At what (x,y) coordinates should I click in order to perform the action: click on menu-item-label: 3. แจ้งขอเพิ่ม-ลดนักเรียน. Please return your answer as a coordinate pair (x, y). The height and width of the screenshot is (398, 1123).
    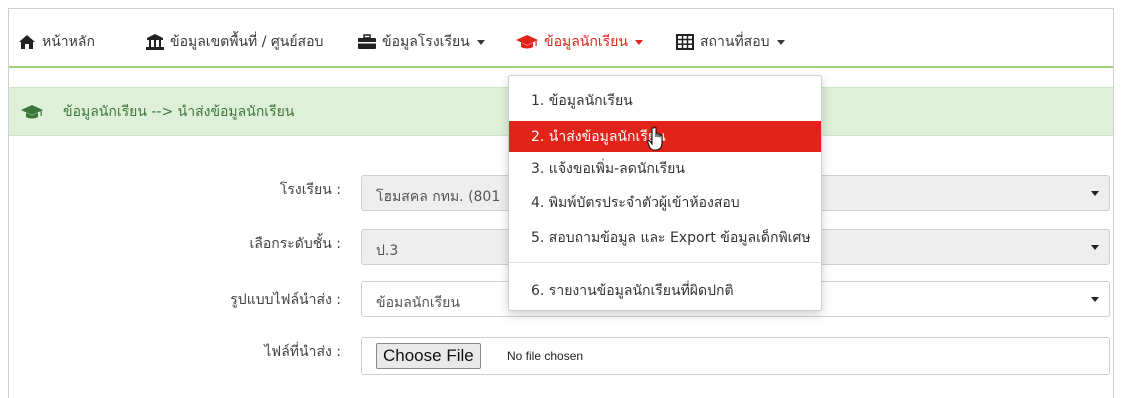
    Looking at the image, I should click on (608, 168).